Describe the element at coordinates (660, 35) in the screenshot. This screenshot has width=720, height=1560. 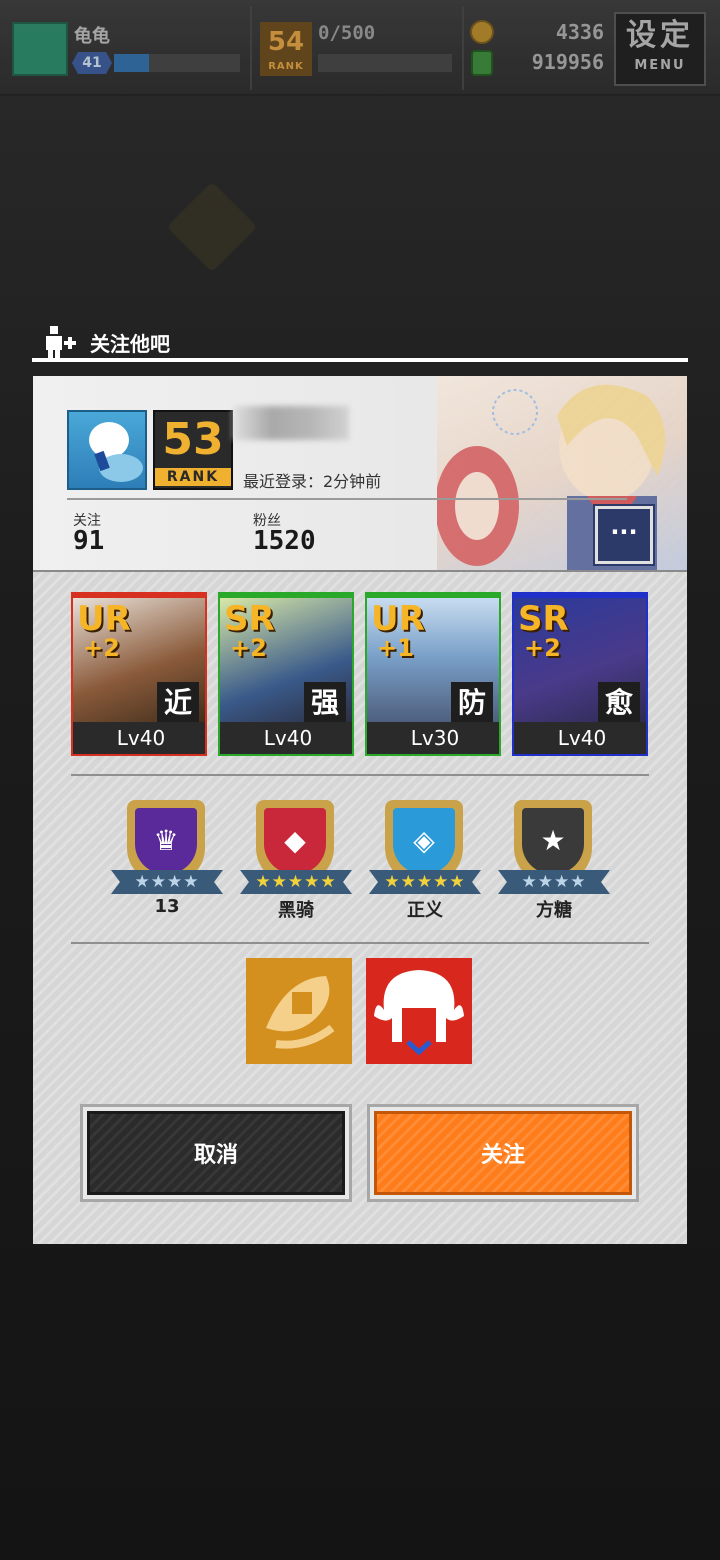
I see `menu-button-label: 设定` at that location.